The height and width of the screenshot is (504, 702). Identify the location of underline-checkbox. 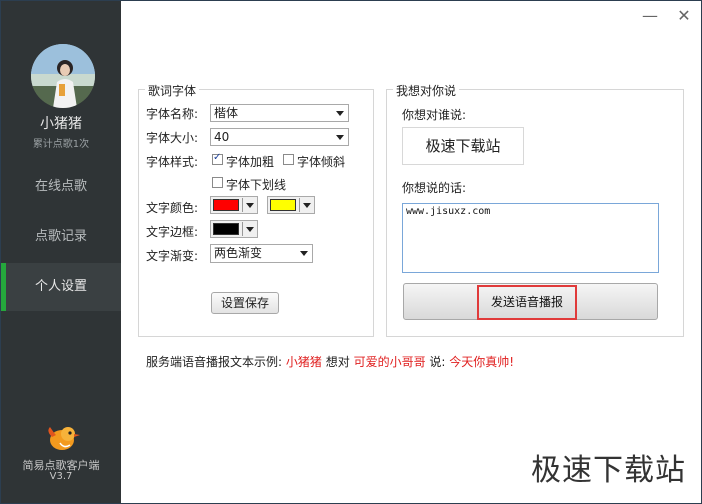
(217, 182).